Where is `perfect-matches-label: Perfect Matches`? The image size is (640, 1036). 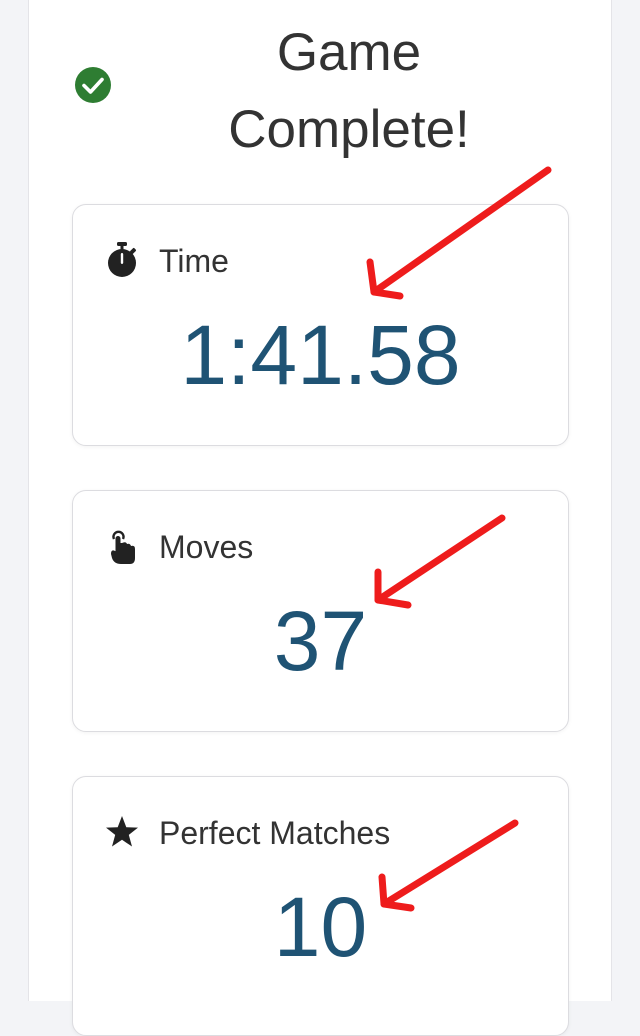 perfect-matches-label: Perfect Matches is located at coordinates (275, 833).